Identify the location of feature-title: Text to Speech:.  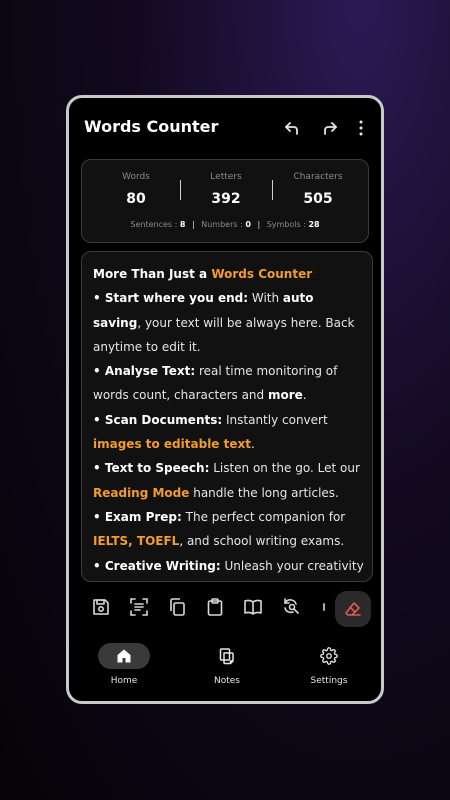
(157, 468).